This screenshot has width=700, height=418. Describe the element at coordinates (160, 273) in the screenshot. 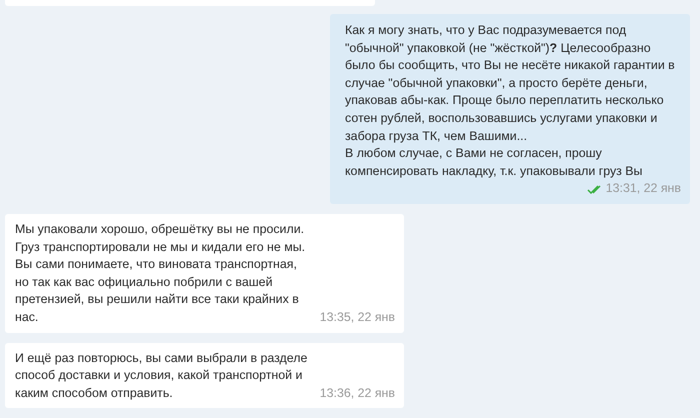

I see `message-text: Мы упаковали хорошо, обрешётку вы не просили. Груз транспортировали не мы и кидали его не мы. Вы сами понимаете, что виновата транспортная, но так как вас официально побрили с вашей претензией, вы решили найти все таки крайних в нас.` at that location.